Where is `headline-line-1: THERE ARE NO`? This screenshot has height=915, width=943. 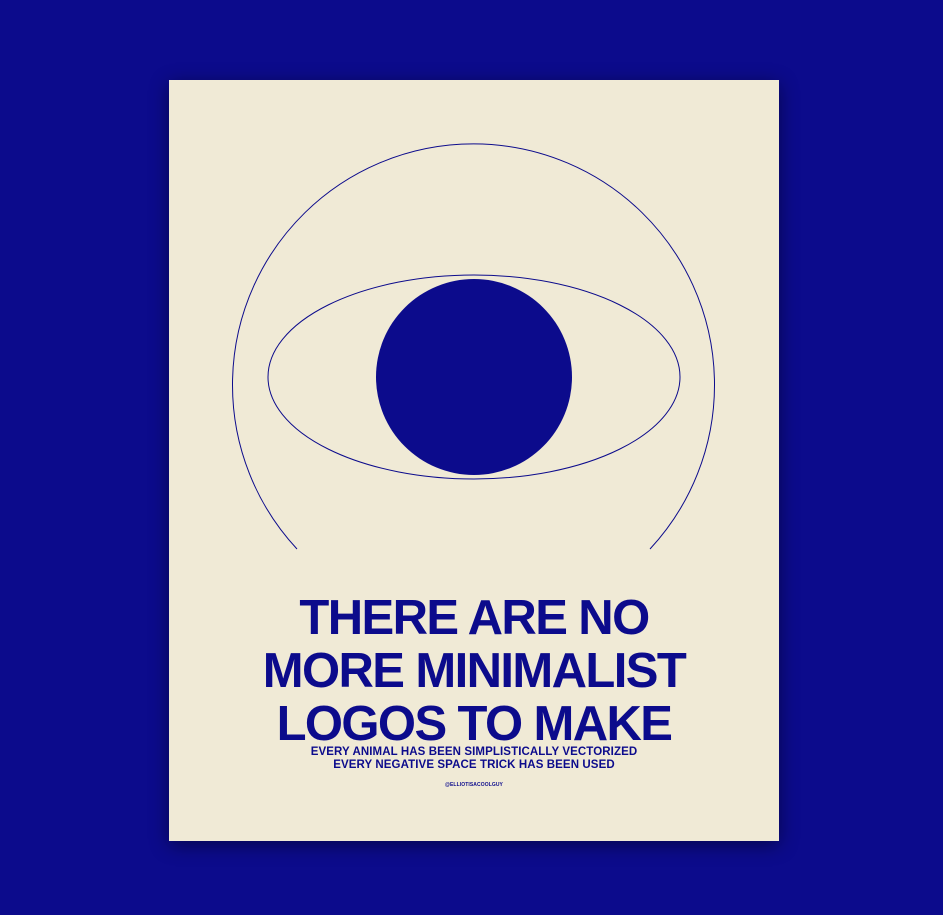 headline-line-1: THERE ARE NO is located at coordinates (474, 618).